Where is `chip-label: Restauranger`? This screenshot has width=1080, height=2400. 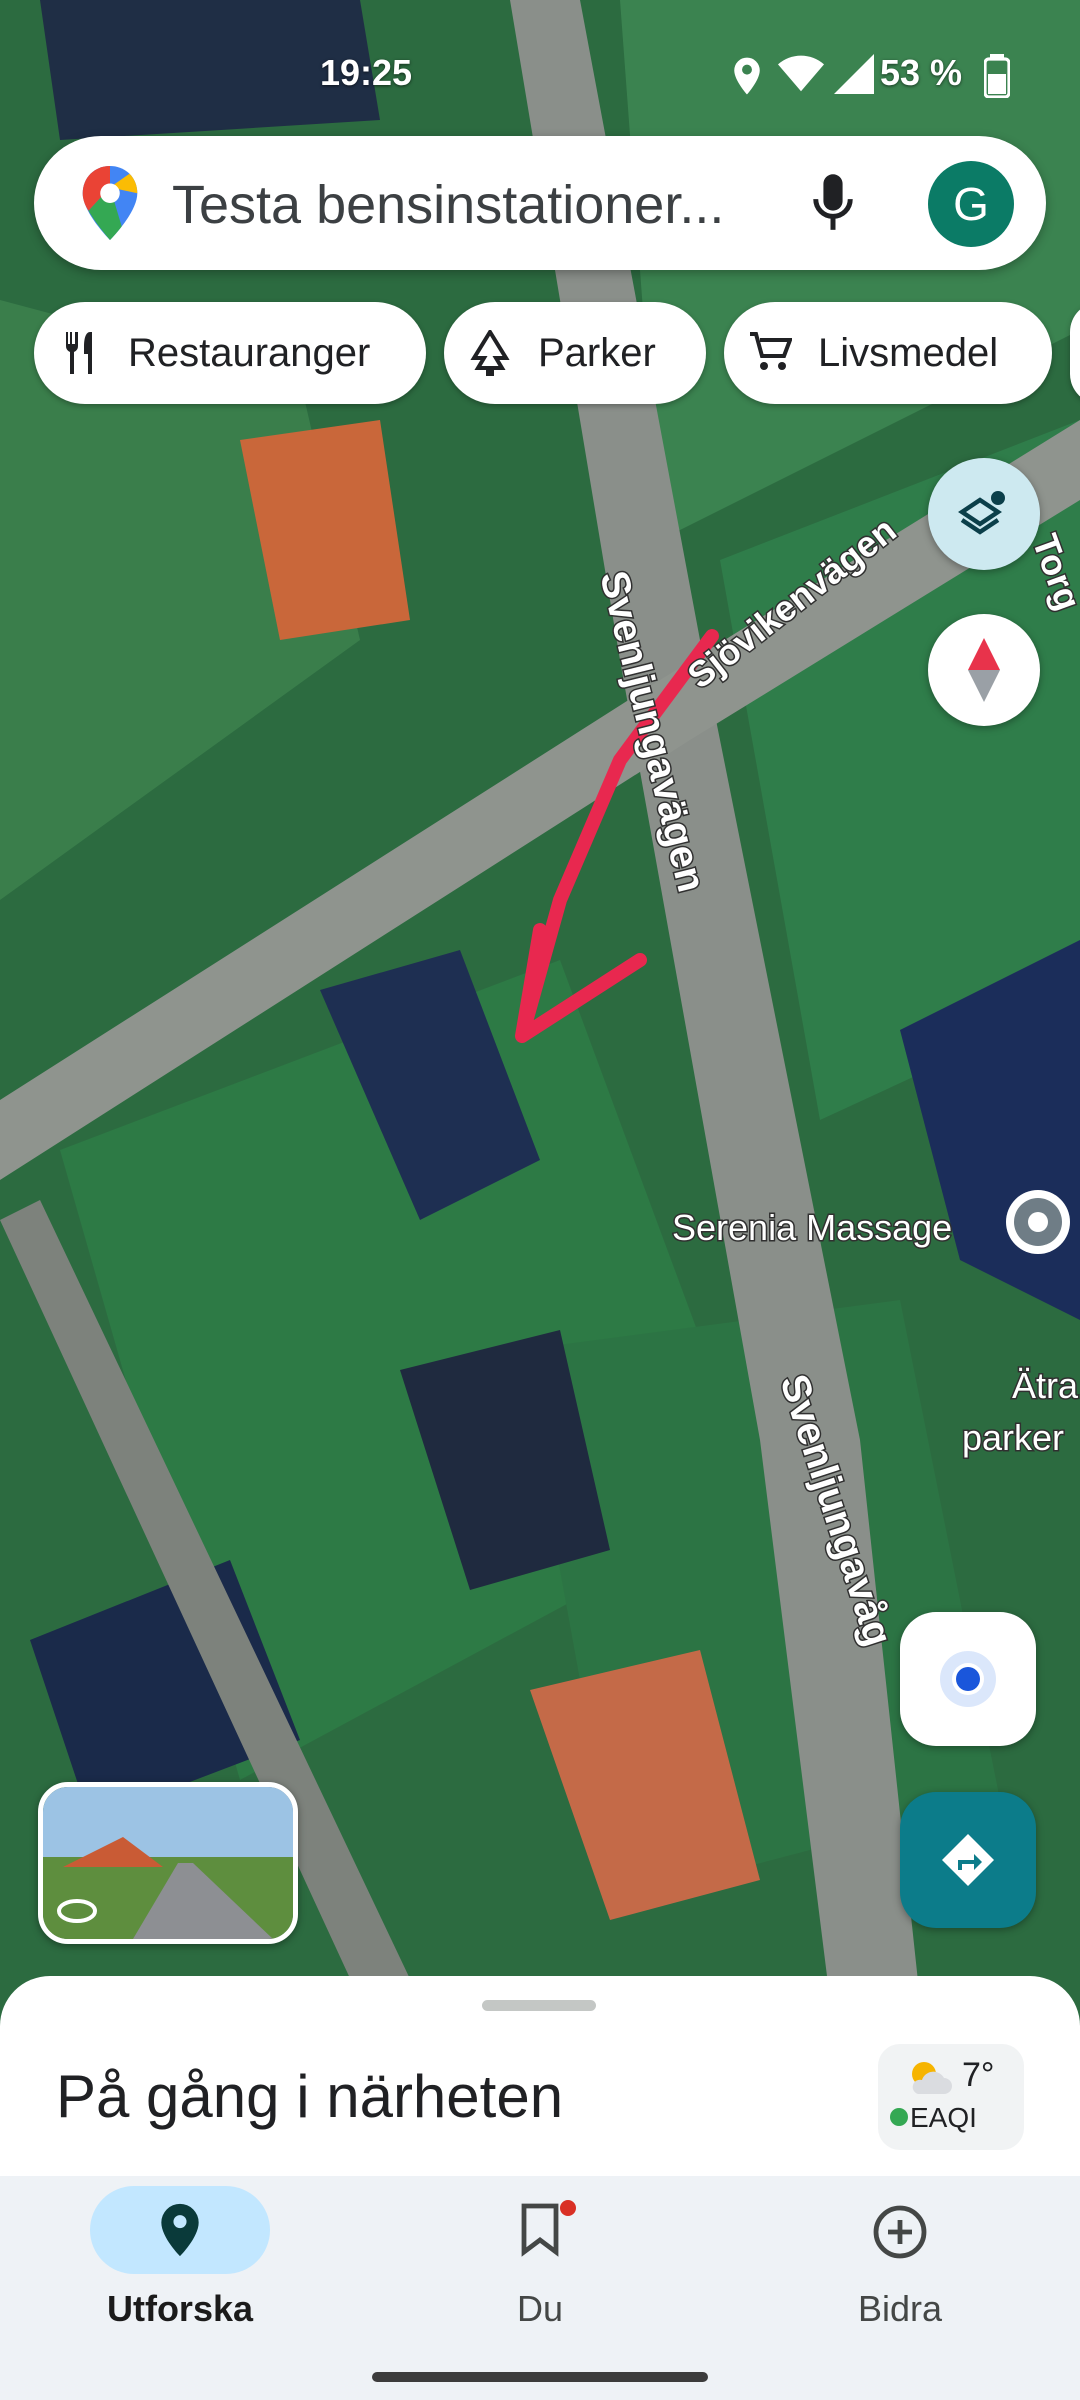
chip-label: Restauranger is located at coordinates (249, 353).